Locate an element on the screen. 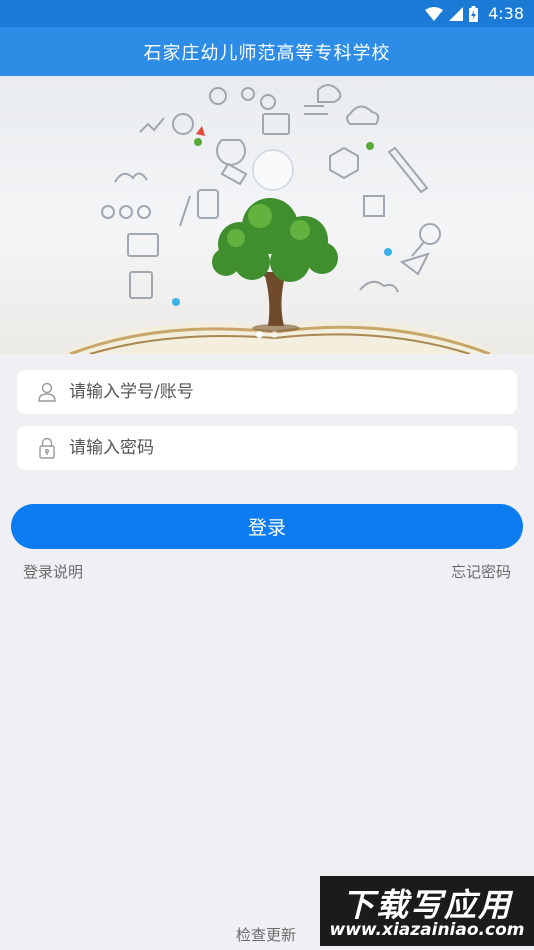 The width and height of the screenshot is (534, 950). app-bar: 石家庄幼儿师范高等专科学校 is located at coordinates (267, 51).